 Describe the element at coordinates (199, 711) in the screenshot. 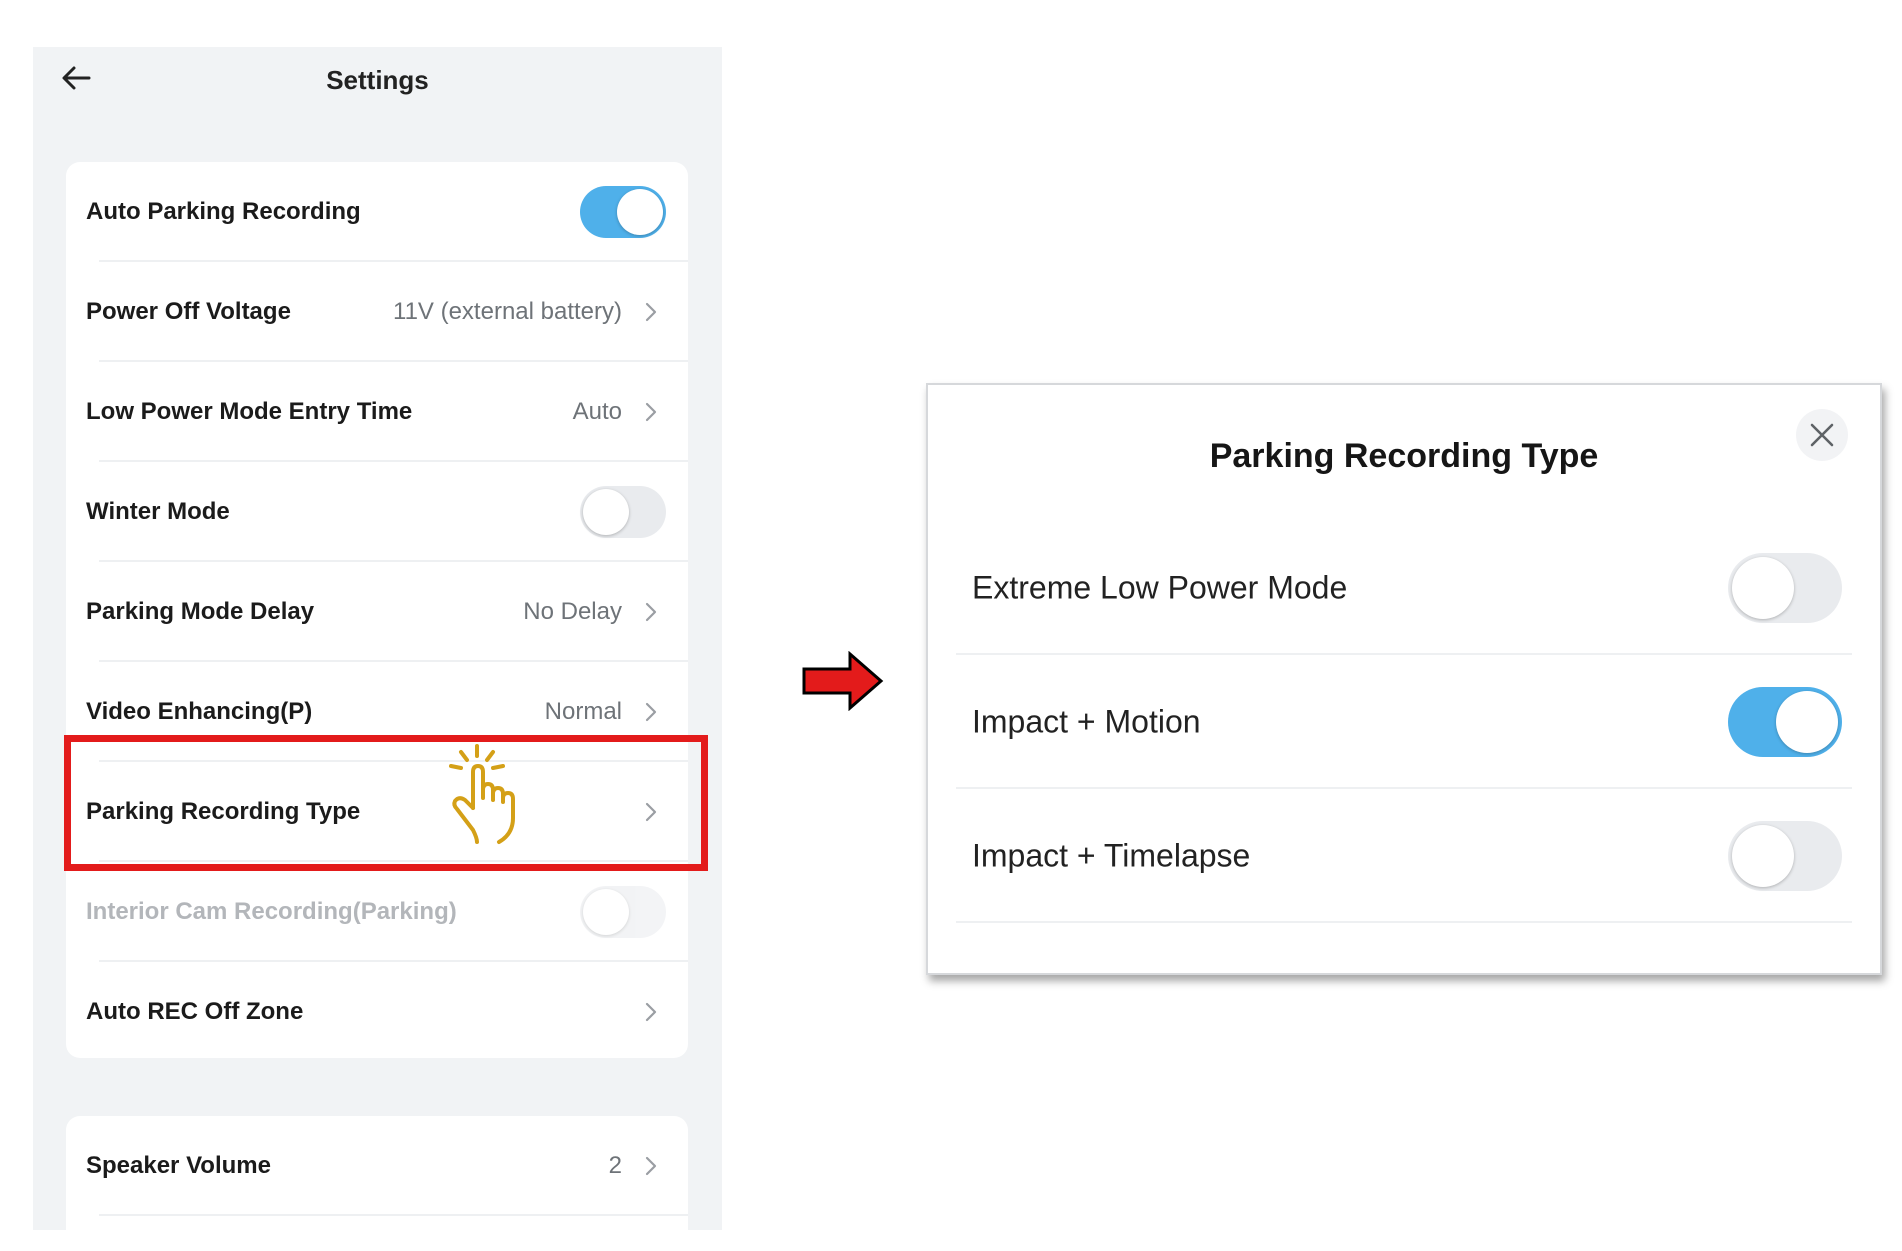

I see `row-label: Video Enhancing(P)` at that location.